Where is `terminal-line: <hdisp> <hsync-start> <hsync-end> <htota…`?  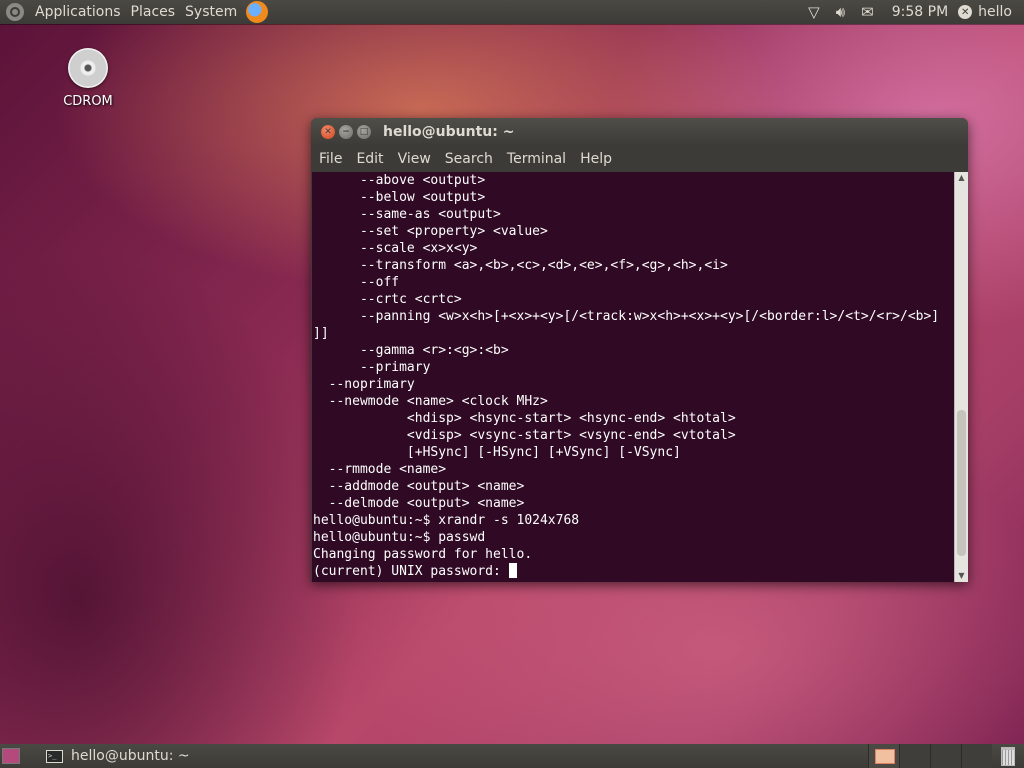
terminal-line: <hdisp> <hsync-start> <hsync-end> <htota… is located at coordinates (524, 418).